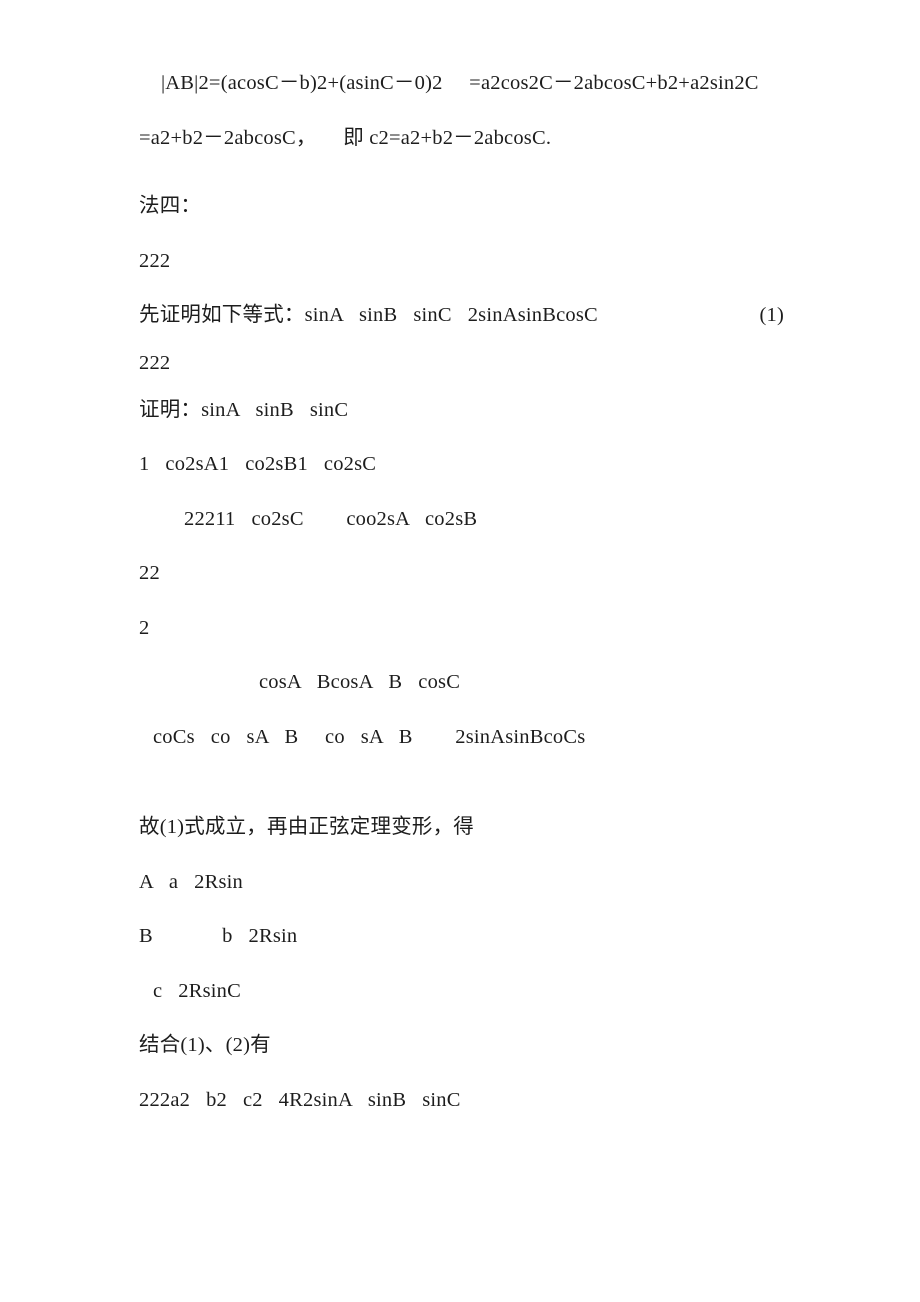  Describe the element at coordinates (244, 409) in the screenshot. I see `proof-line-sines: 证明：sinA sinB sinC` at that location.